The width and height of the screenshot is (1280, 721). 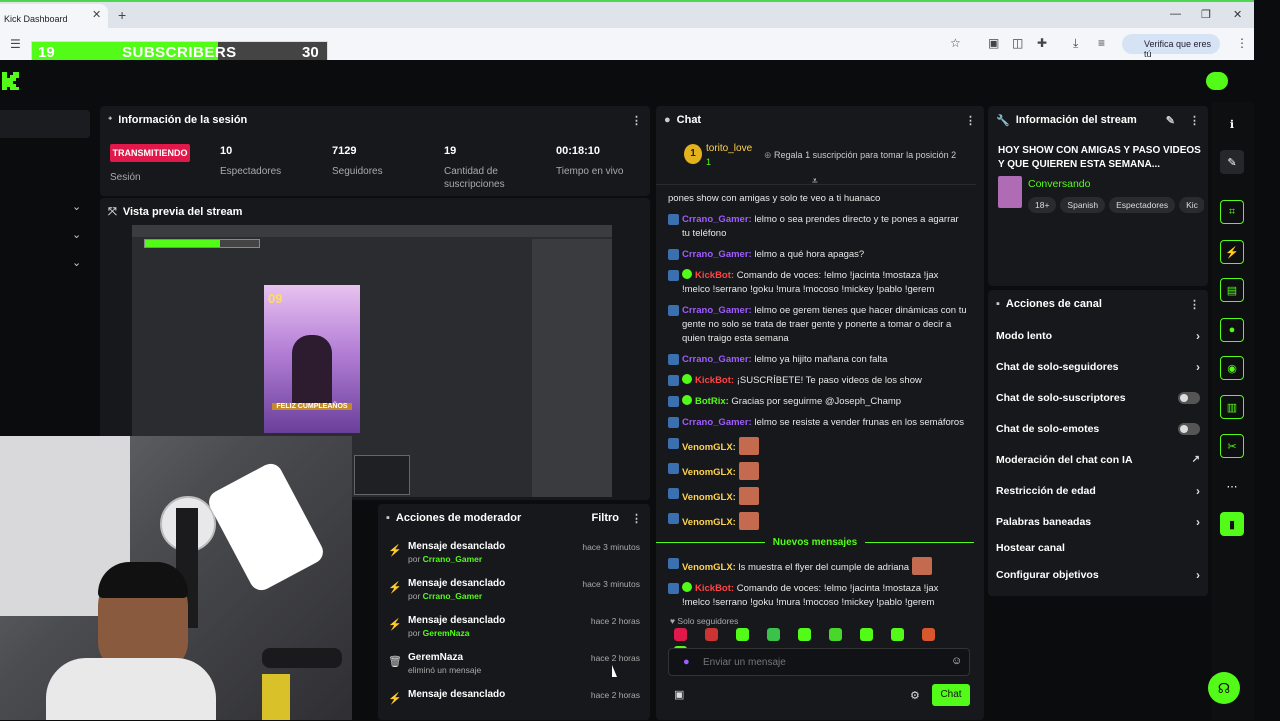 What do you see at coordinates (1232, 486) in the screenshot?
I see `share-icon: ⋯` at bounding box center [1232, 486].